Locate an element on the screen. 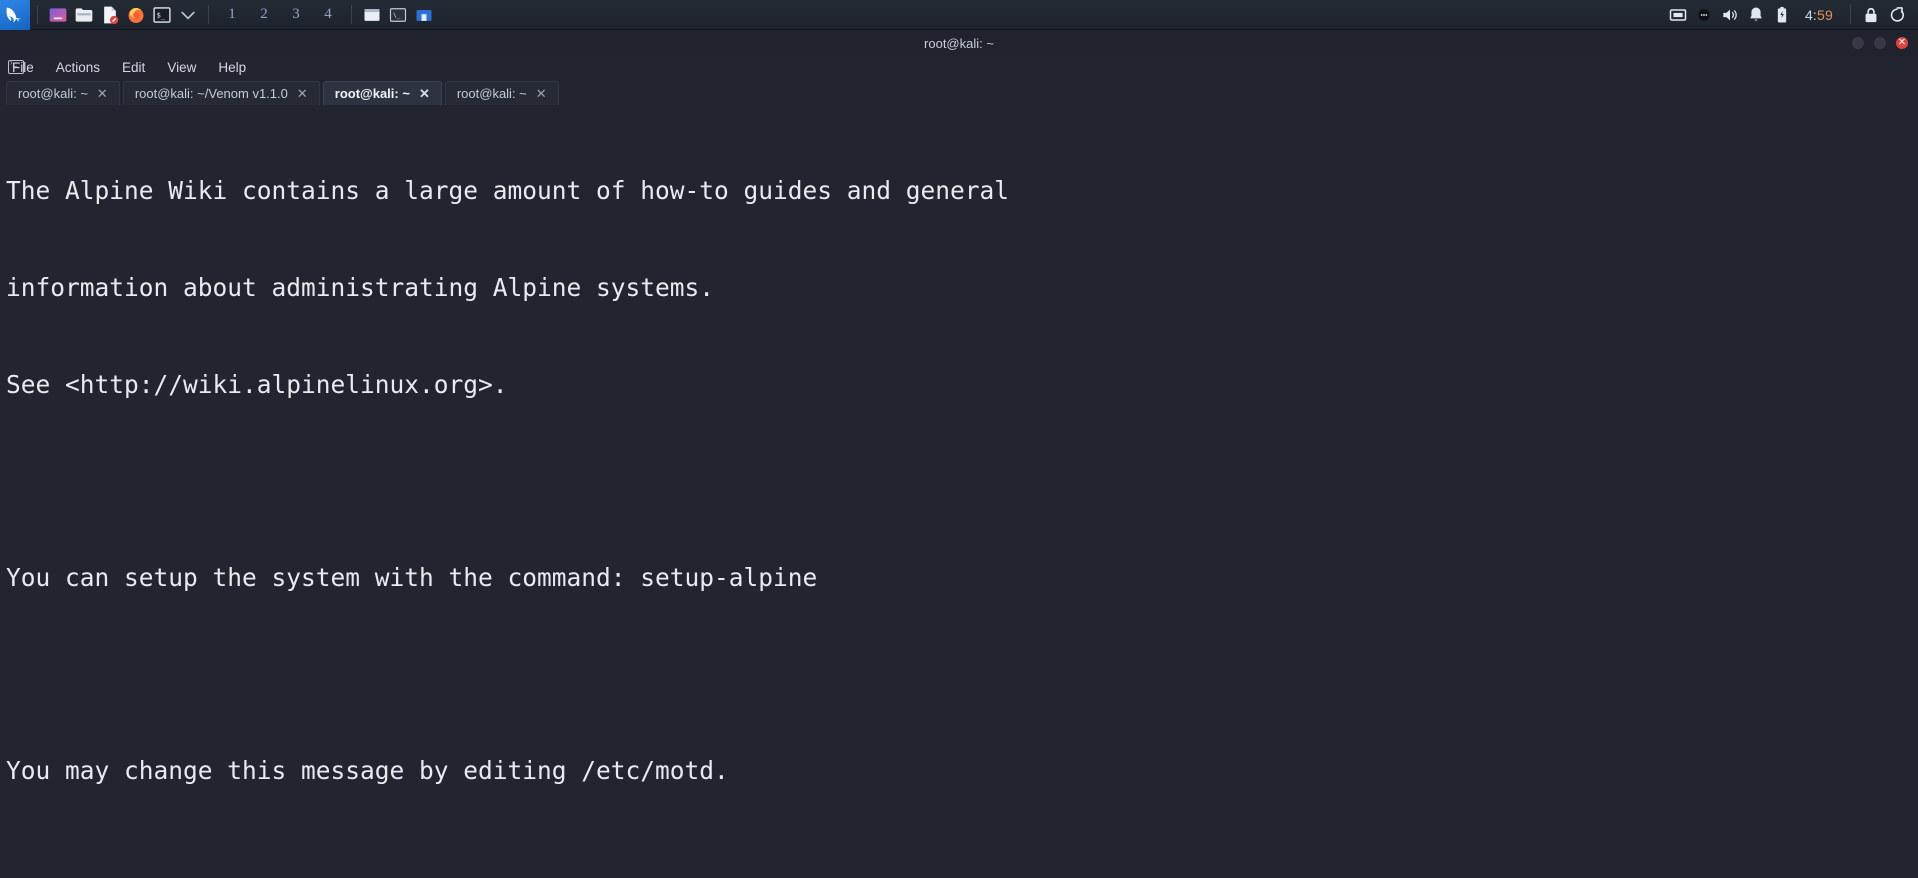 This screenshot has height=878, width=1918. lock-screen-button is located at coordinates (1871, 15).